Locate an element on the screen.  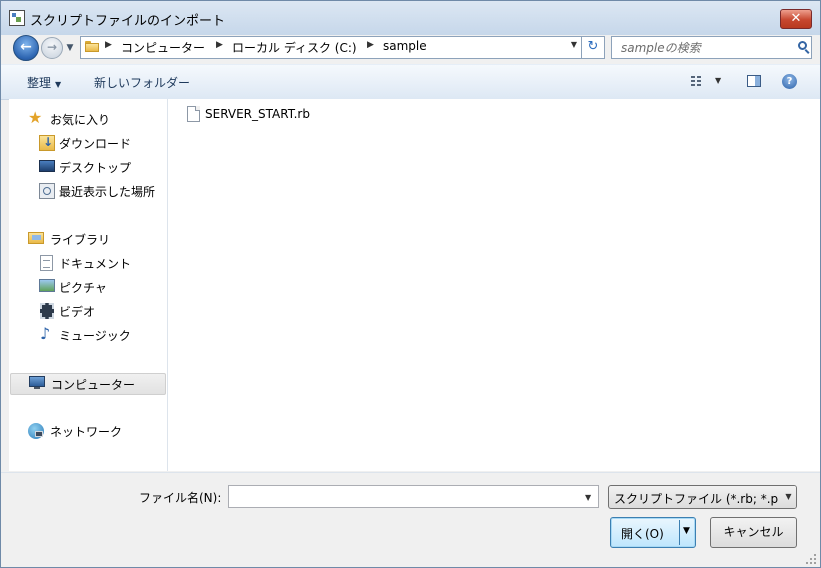
open-button: 開く(O) ▼ is located at coordinates (653, 532).